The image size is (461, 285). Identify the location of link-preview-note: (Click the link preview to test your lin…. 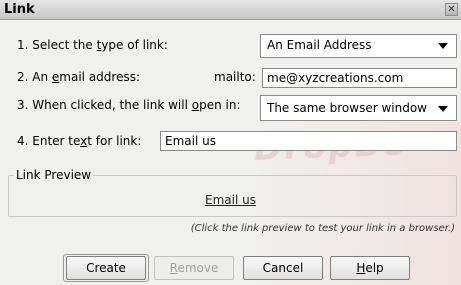
(322, 228).